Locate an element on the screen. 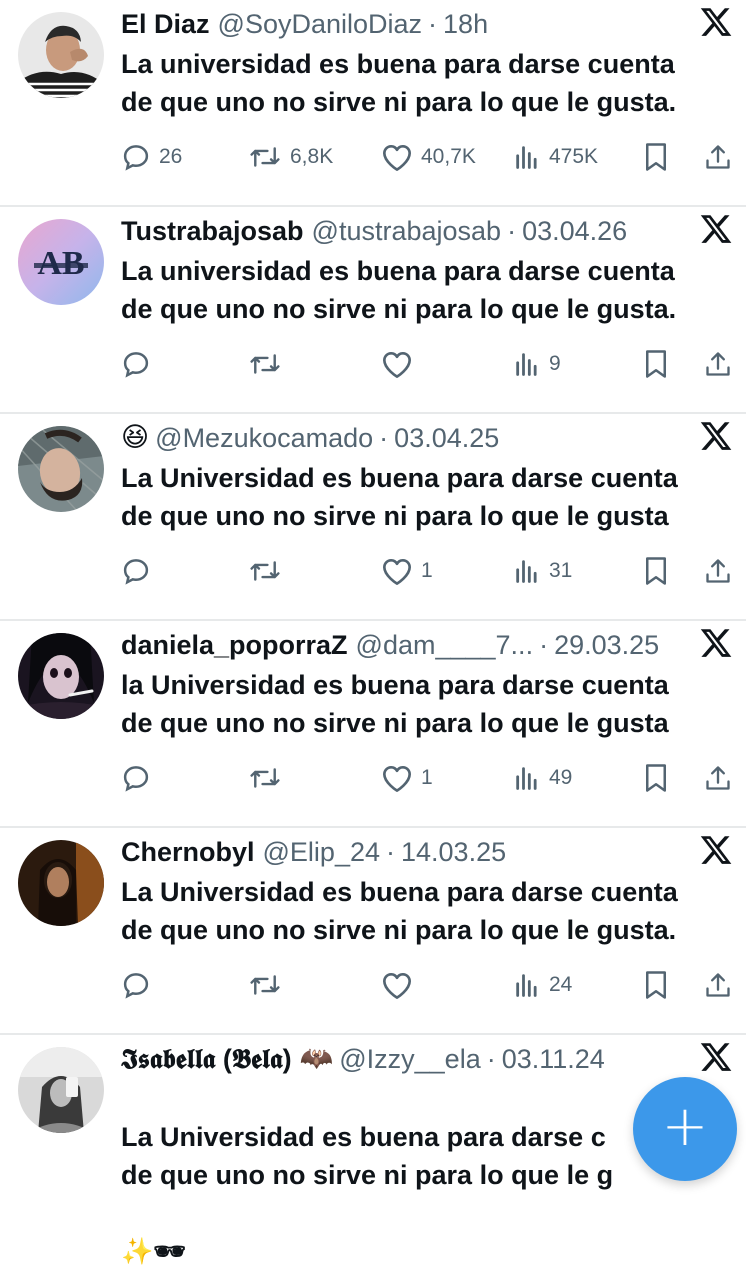 This screenshot has height=1271, width=746. reply-button: 26 is located at coordinates (151, 157).